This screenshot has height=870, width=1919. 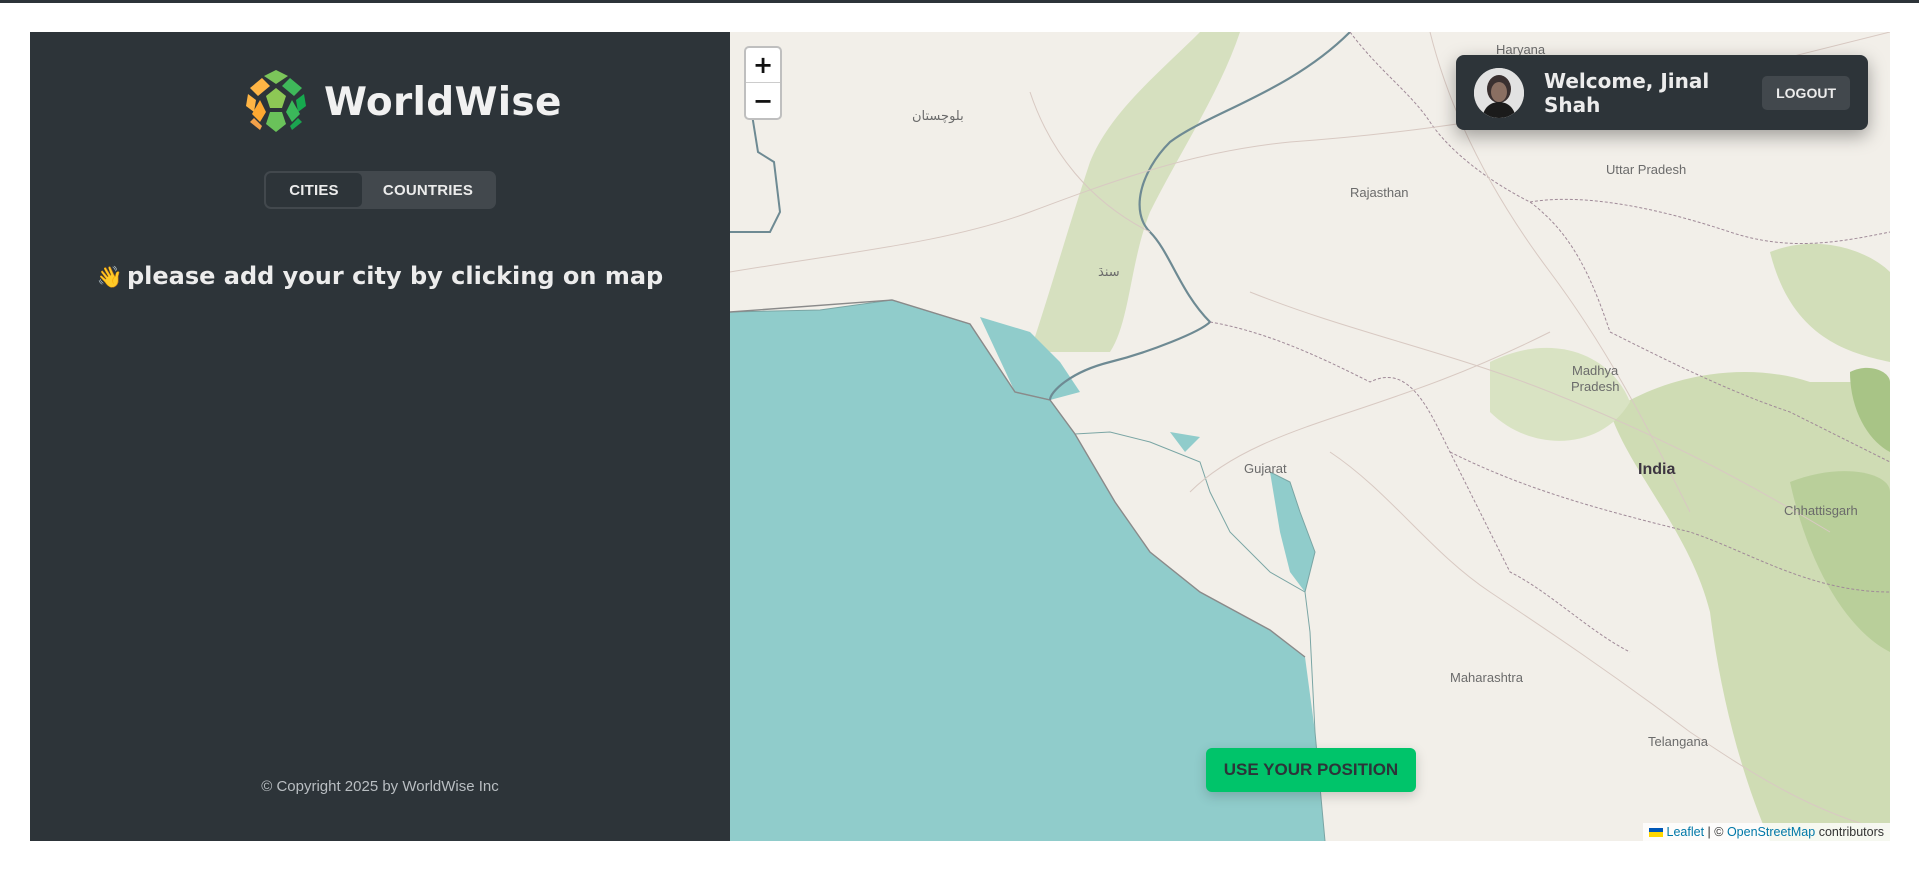 What do you see at coordinates (1821, 510) in the screenshot?
I see `map-label-chhattisgarh: Chhattisgarh` at bounding box center [1821, 510].